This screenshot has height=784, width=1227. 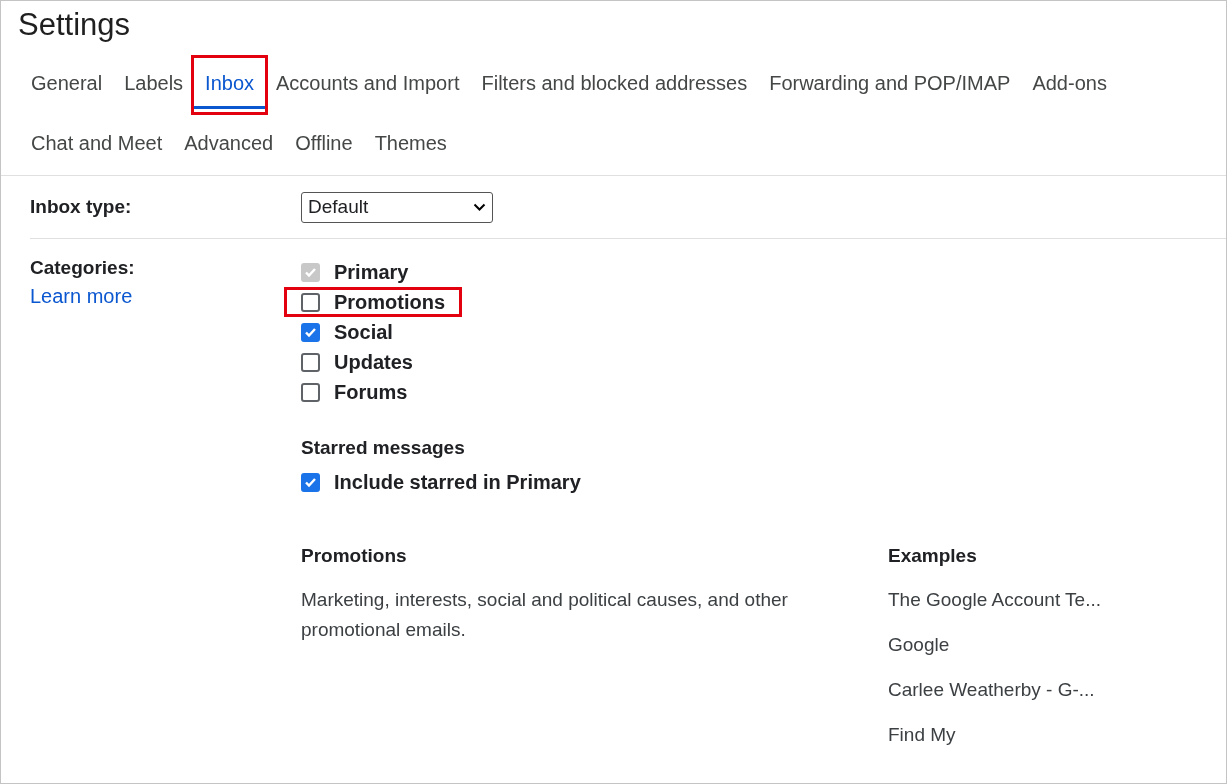 I want to click on example-sender: Google, so click(x=919, y=644).